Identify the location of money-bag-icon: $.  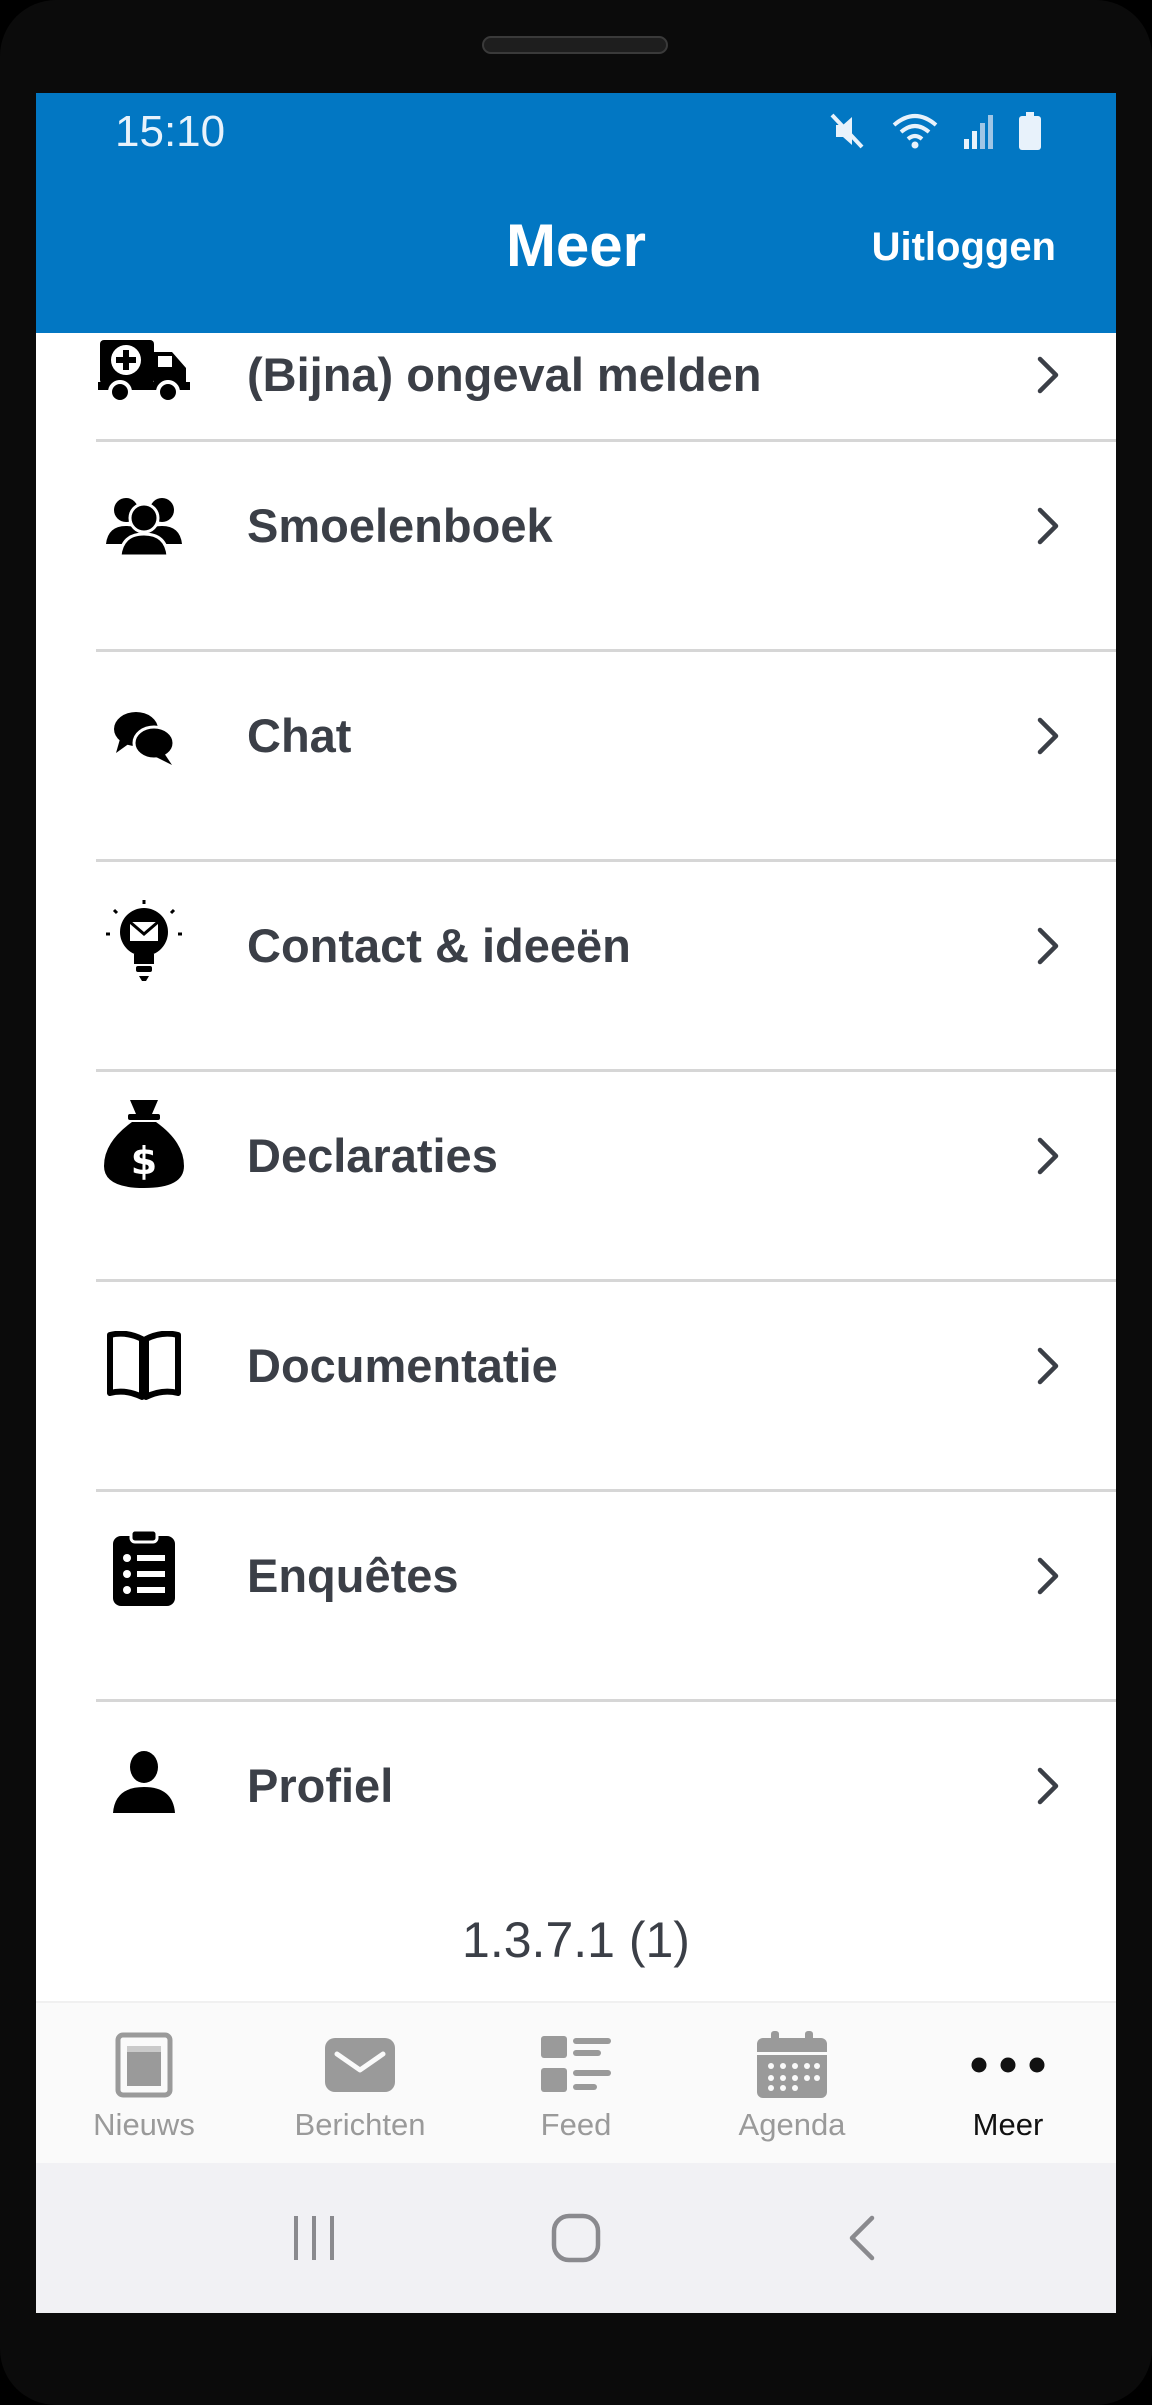
(144, 1144).